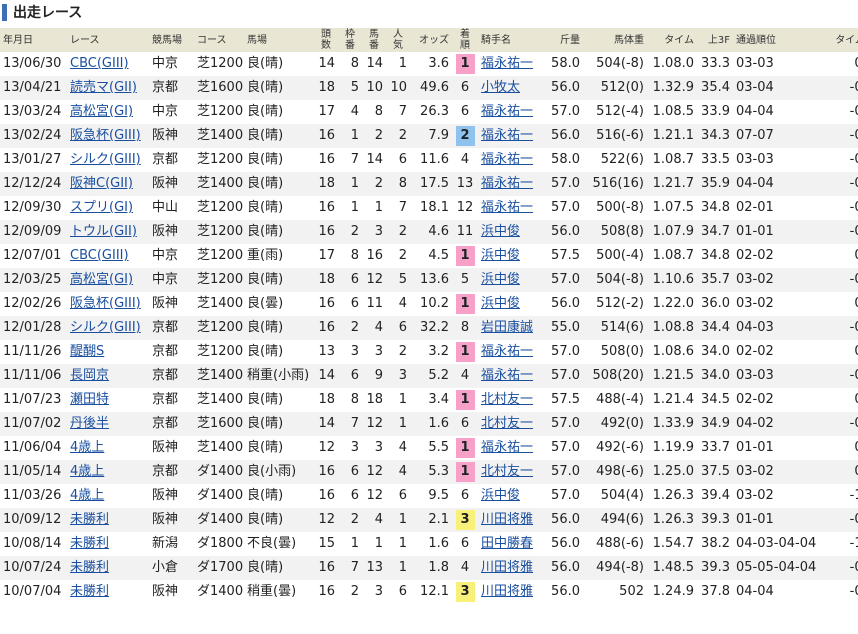  I want to click on col-header-passing: 通過順位, so click(775, 40).